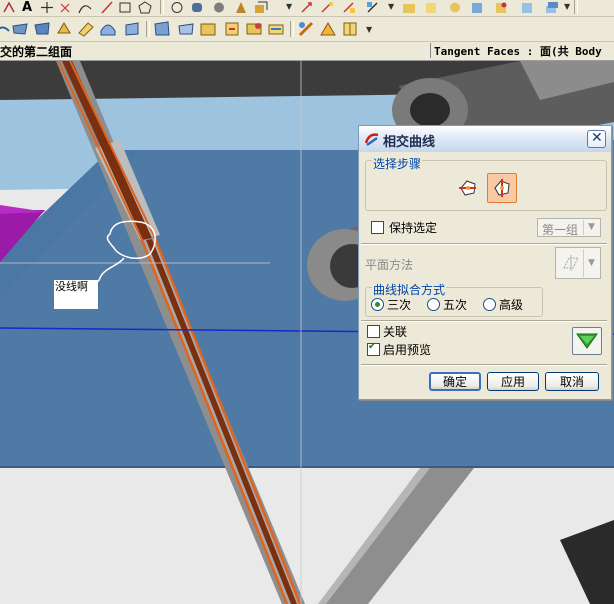 The width and height of the screenshot is (614, 604). What do you see at coordinates (395, 332) in the screenshot?
I see `associative-label: 关联` at bounding box center [395, 332].